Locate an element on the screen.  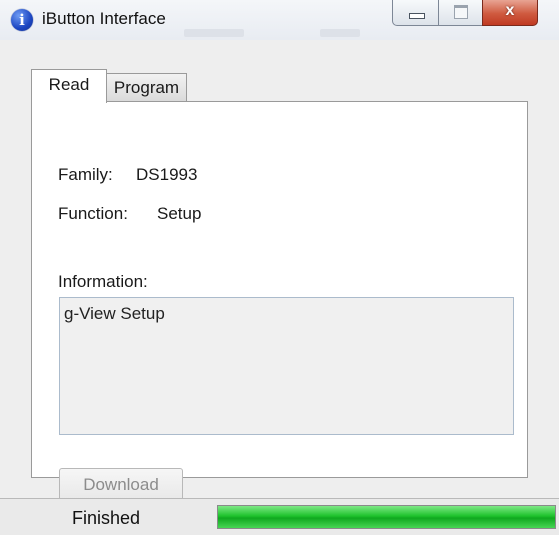
tab-read: Read is located at coordinates (69, 86).